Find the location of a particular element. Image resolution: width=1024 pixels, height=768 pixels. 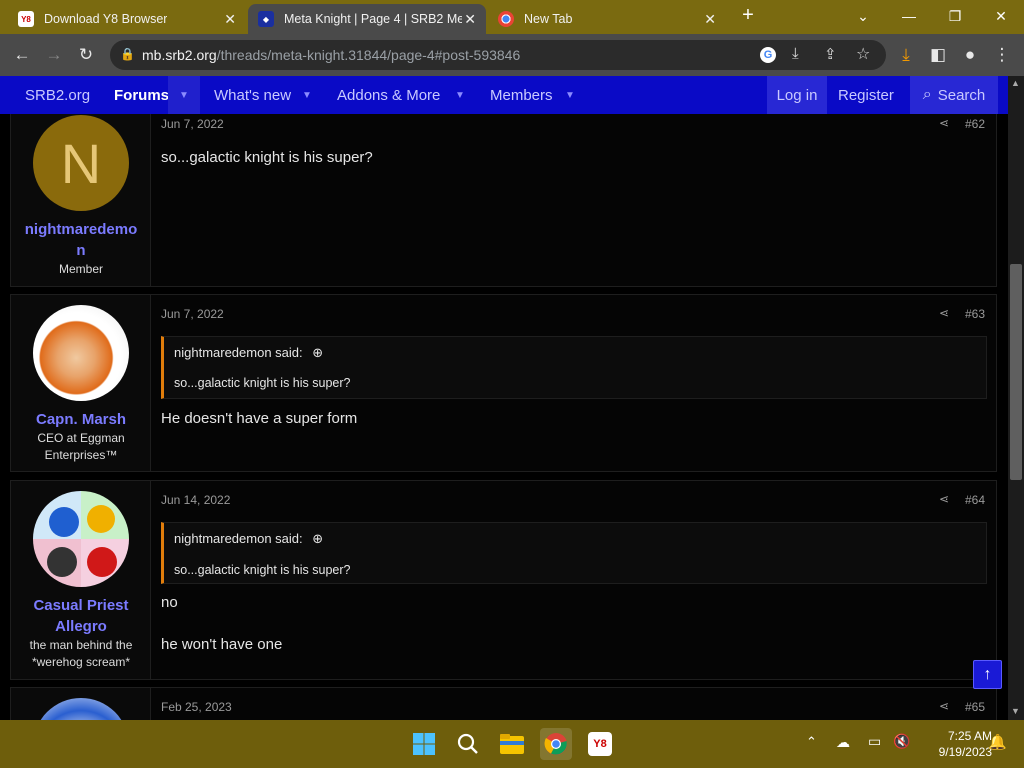

tab-search-icon: ⌄ is located at coordinates (863, 16).